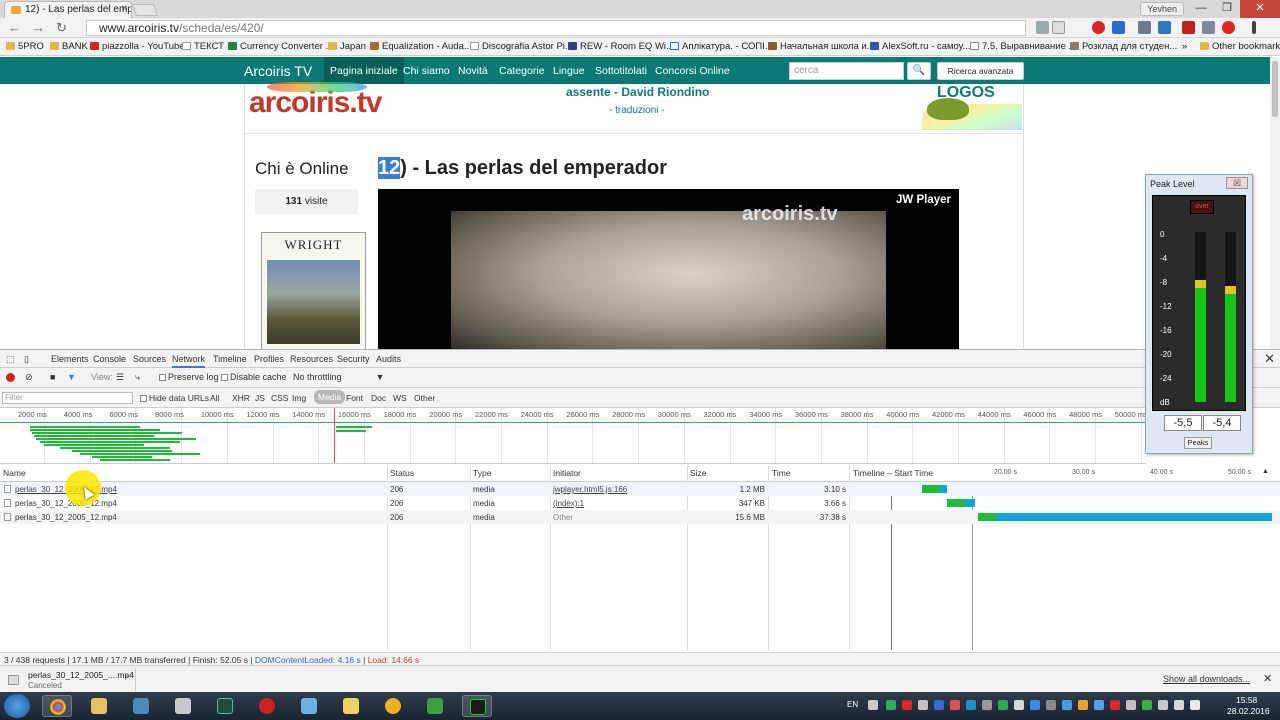  What do you see at coordinates (66, 503) in the screenshot?
I see `request-name: perlas_30_12_2005_12.mp4` at bounding box center [66, 503].